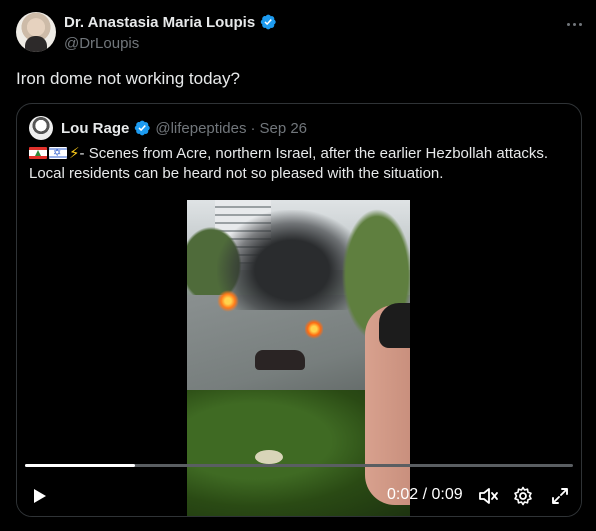 The height and width of the screenshot is (531, 596). I want to click on quoted-post-date: Sep 26, so click(283, 128).